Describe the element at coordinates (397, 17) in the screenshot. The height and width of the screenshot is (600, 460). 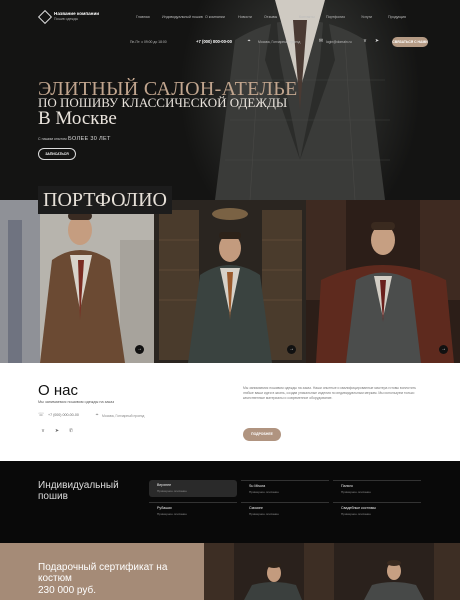
I see `nav-item-products: Продукция` at that location.